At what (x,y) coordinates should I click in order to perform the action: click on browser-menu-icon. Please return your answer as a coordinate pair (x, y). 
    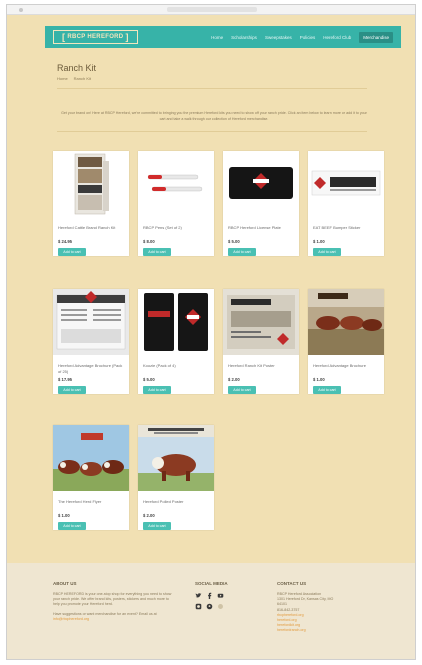
    Looking at the image, I should click on (21, 10).